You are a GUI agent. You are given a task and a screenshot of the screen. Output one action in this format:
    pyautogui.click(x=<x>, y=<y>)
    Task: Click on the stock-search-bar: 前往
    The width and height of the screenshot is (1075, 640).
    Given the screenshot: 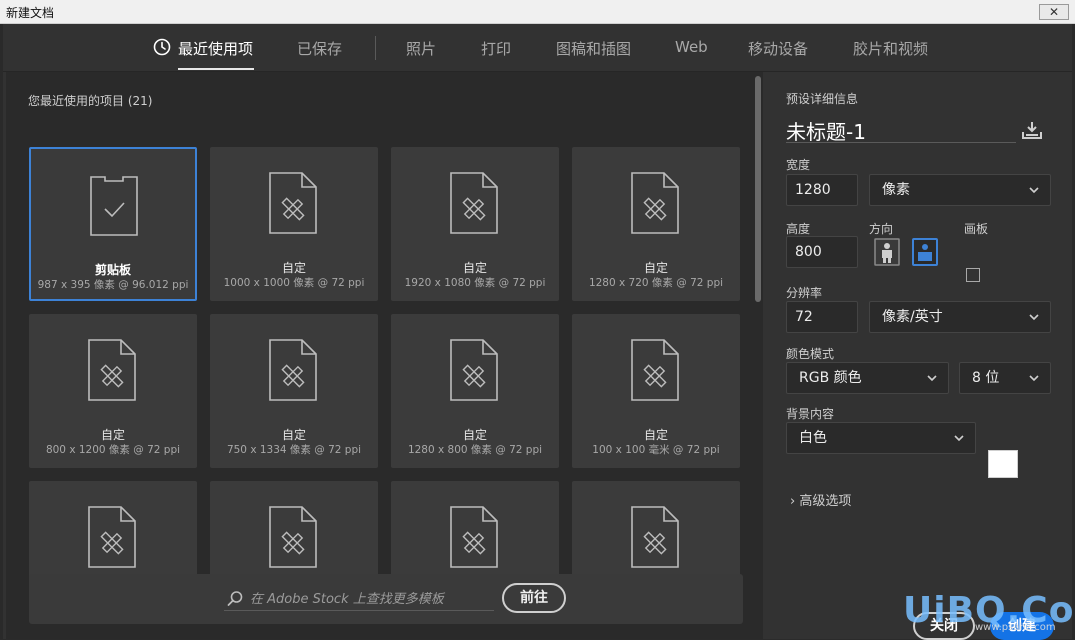 What is the action you would take?
    pyautogui.click(x=386, y=599)
    